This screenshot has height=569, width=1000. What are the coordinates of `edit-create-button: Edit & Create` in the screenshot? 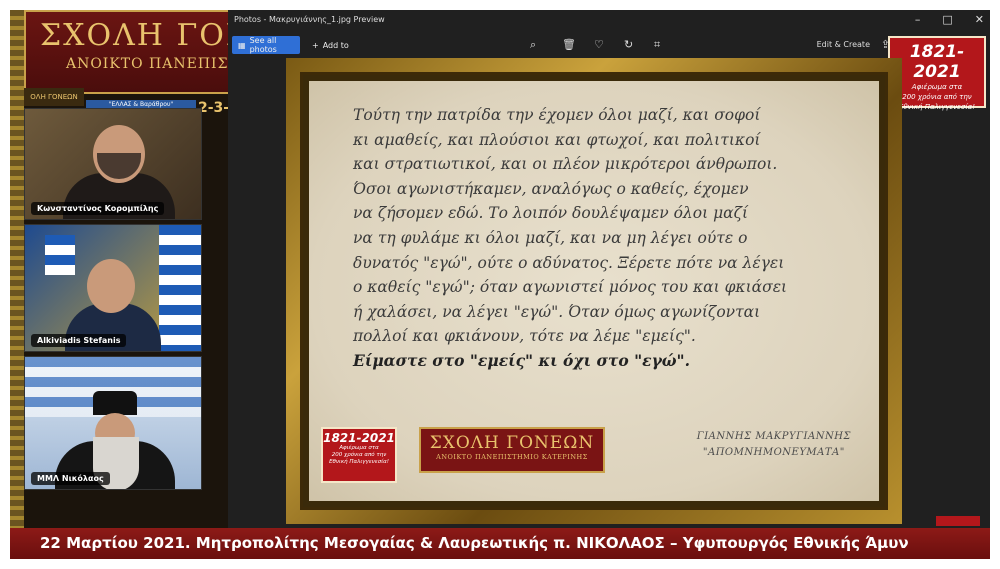 It's located at (843, 44).